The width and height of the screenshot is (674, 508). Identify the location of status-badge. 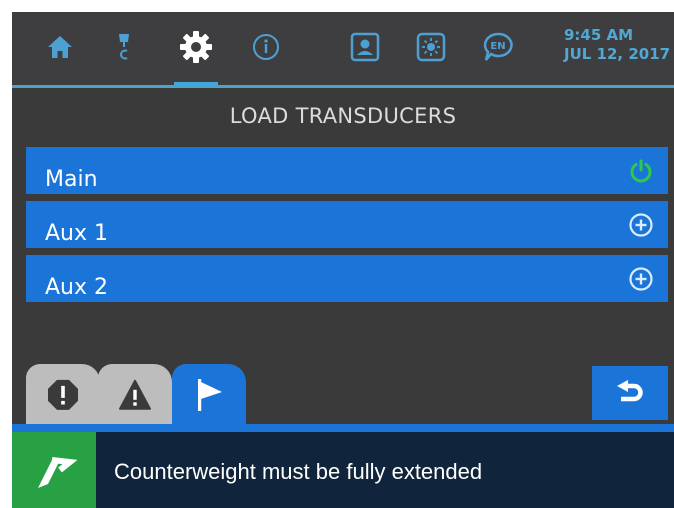
(54, 470).